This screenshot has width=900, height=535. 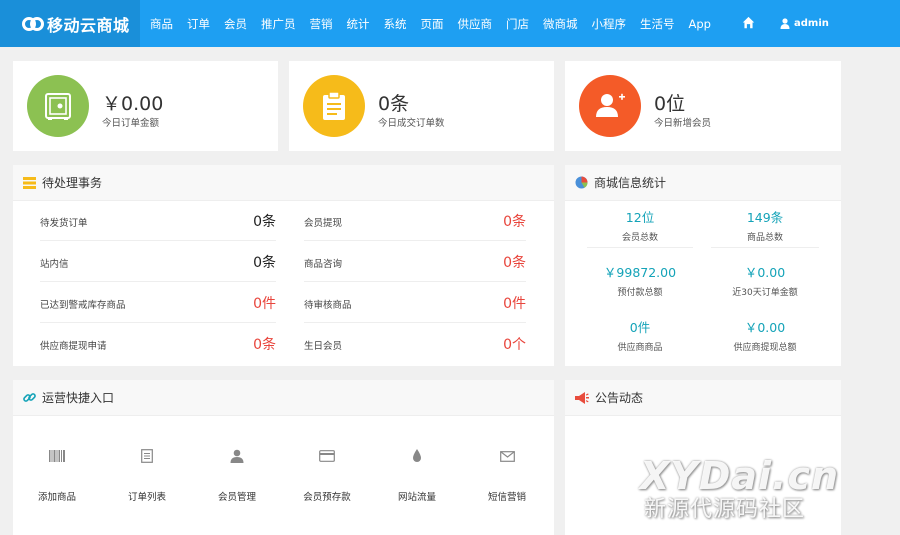 What do you see at coordinates (29, 182) in the screenshot?
I see `list-icon` at bounding box center [29, 182].